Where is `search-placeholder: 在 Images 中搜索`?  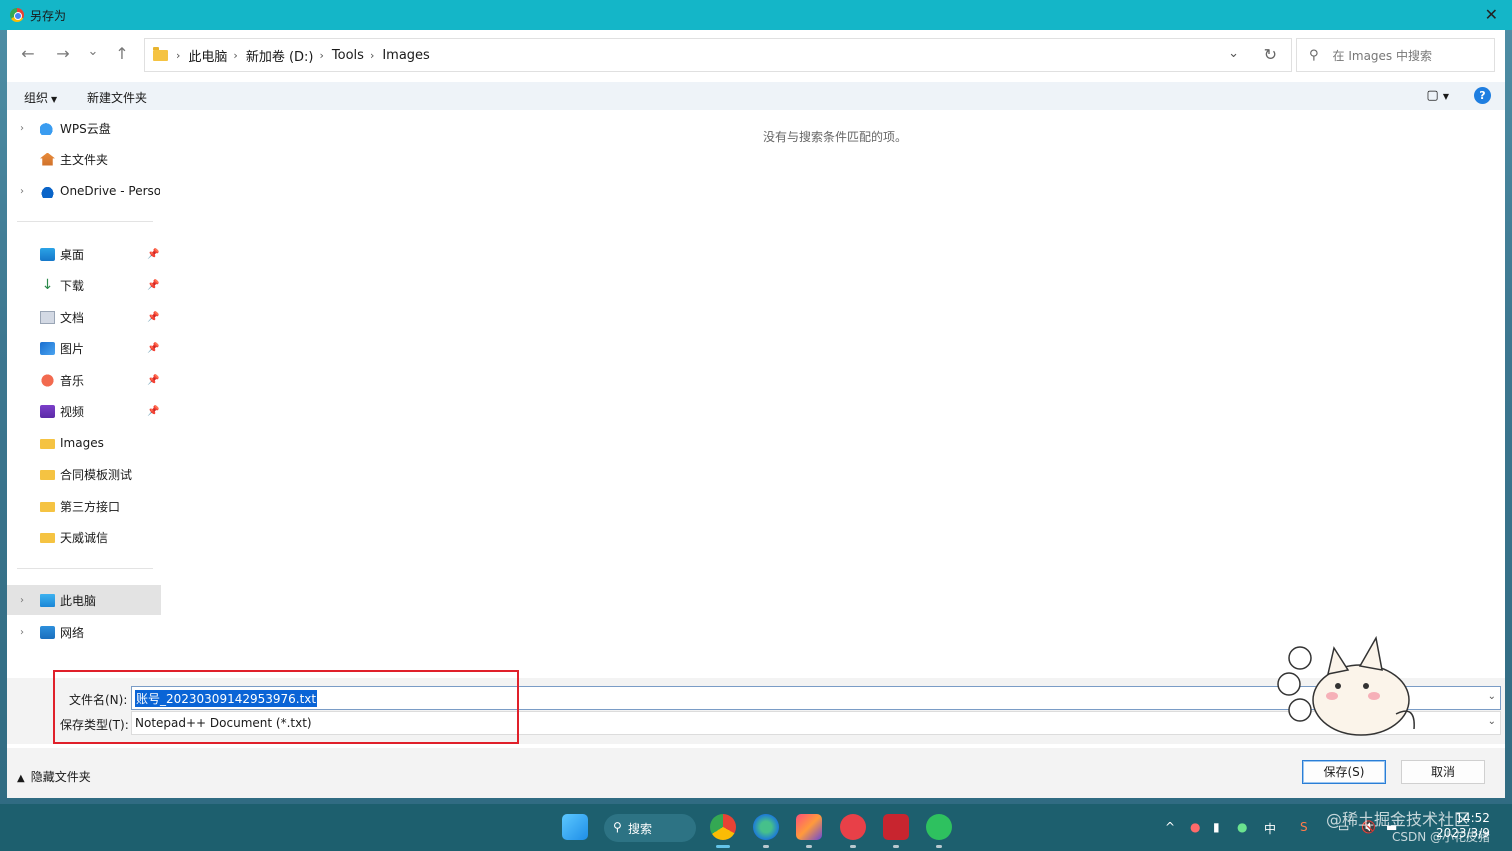
search-placeholder: 在 Images 中搜索 is located at coordinates (1382, 55).